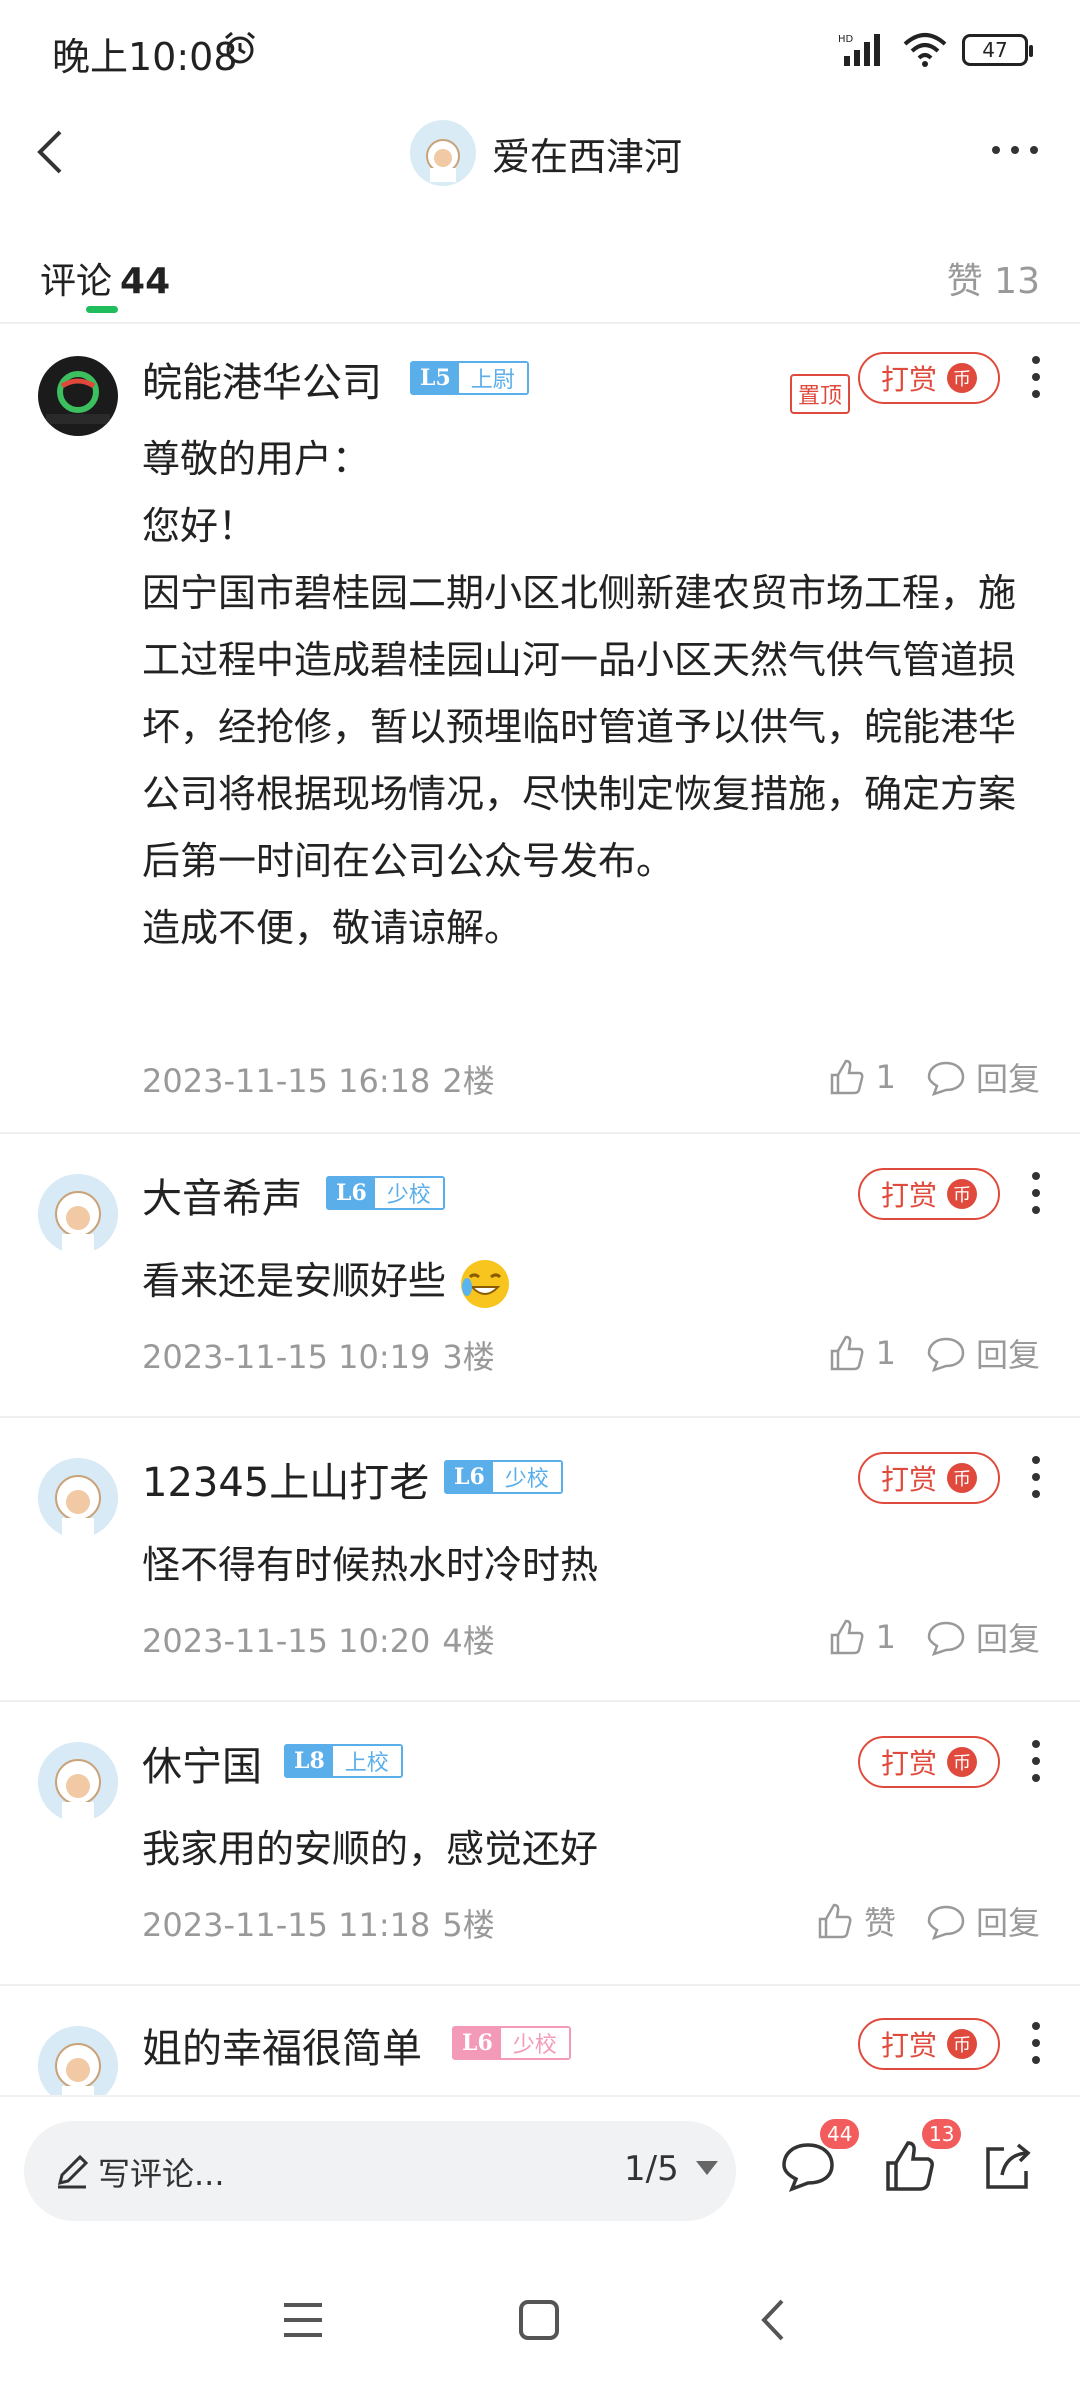 This screenshot has height=2400, width=1080. I want to click on comment-floor: 5楼, so click(468, 1925).